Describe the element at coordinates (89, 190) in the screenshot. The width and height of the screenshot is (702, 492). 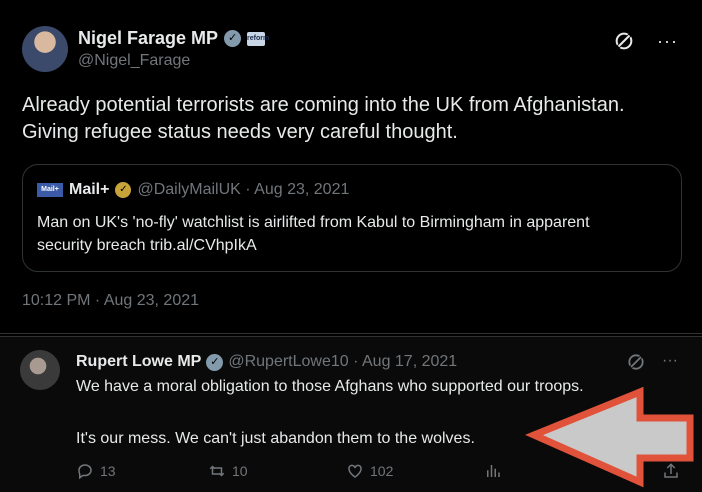
I see `quoted-author-name: Mail+` at that location.